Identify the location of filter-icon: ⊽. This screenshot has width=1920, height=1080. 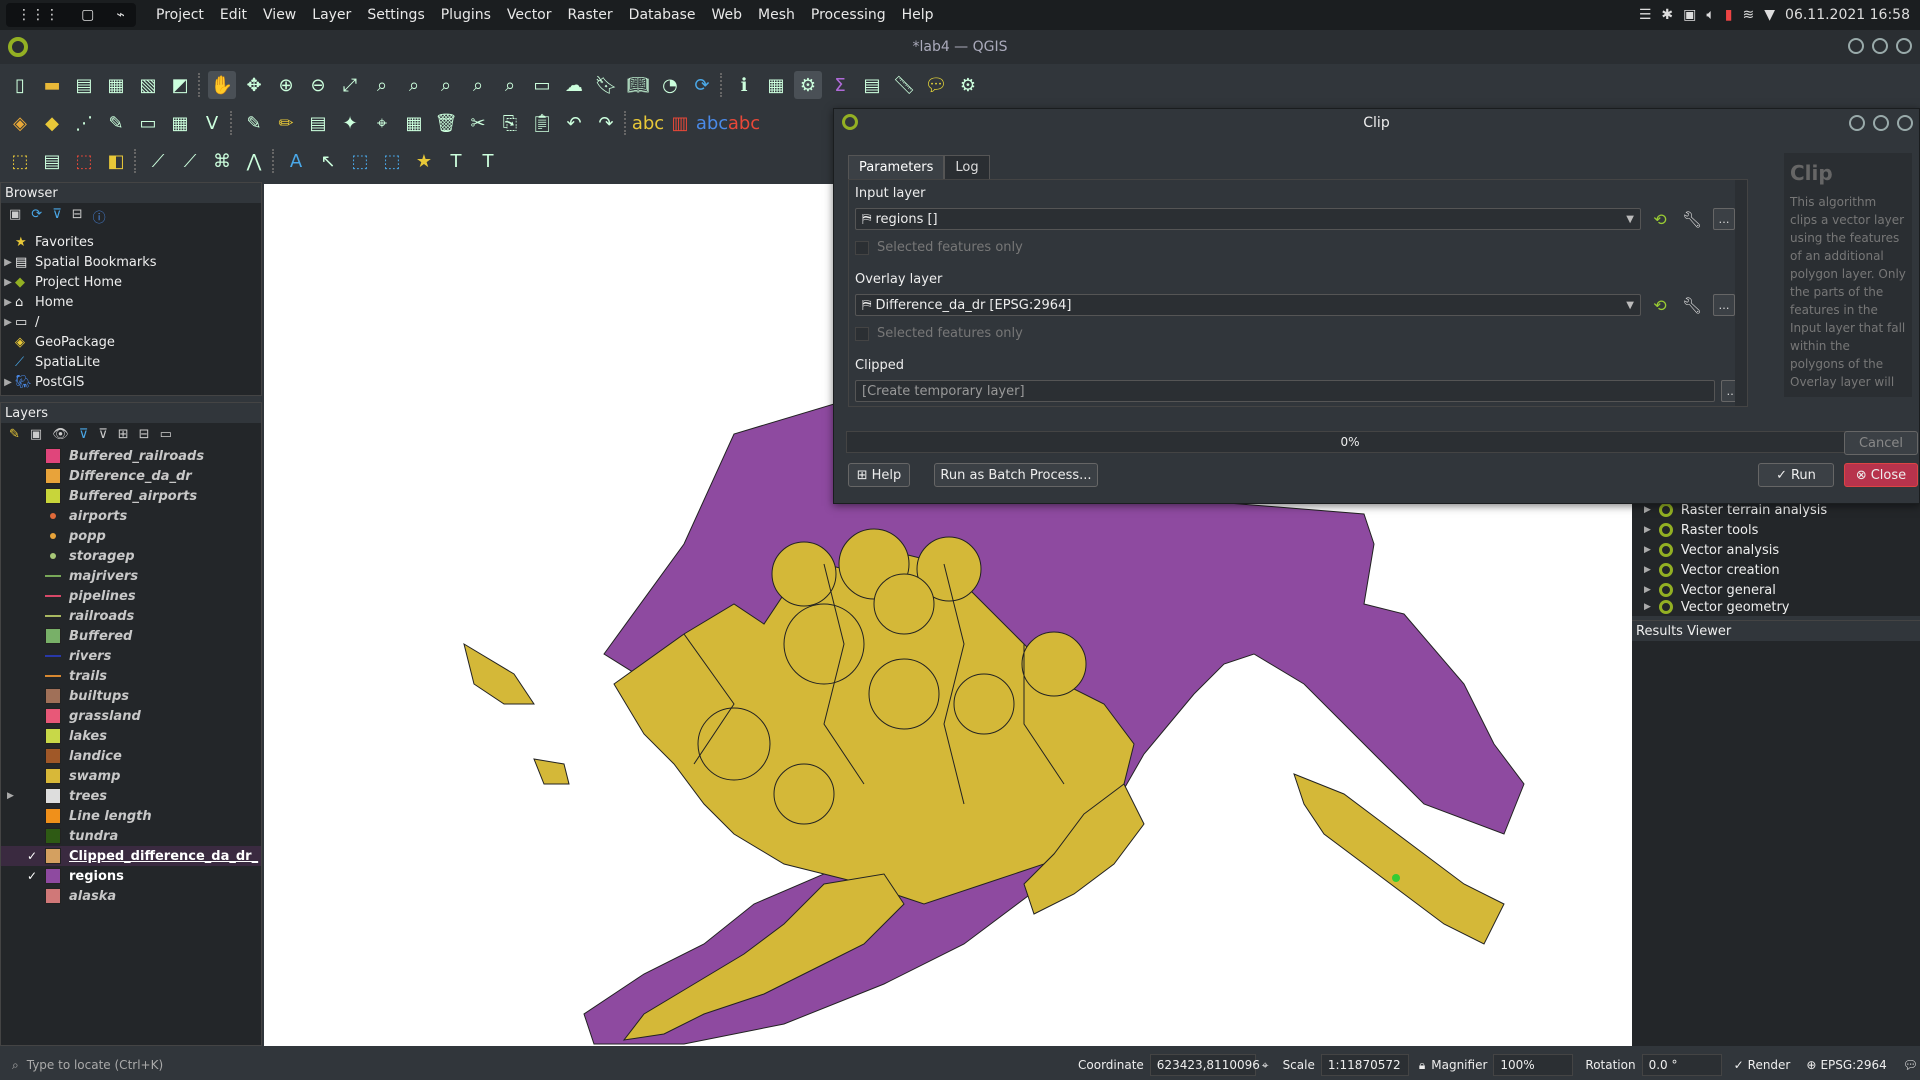
(84, 434).